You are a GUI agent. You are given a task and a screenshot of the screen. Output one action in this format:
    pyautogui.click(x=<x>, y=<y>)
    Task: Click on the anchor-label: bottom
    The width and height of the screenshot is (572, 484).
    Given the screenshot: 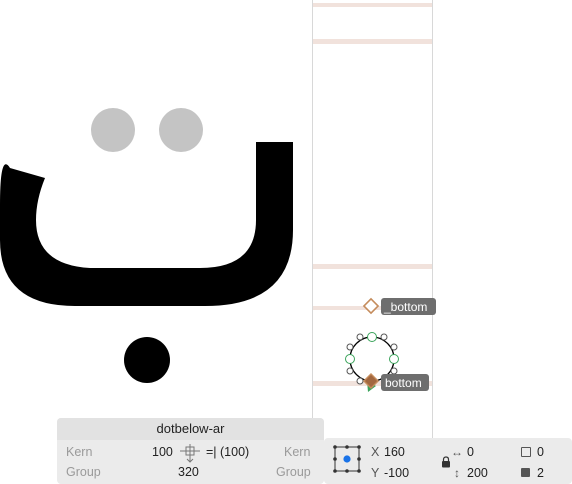 What is the action you would take?
    pyautogui.click(x=403, y=383)
    